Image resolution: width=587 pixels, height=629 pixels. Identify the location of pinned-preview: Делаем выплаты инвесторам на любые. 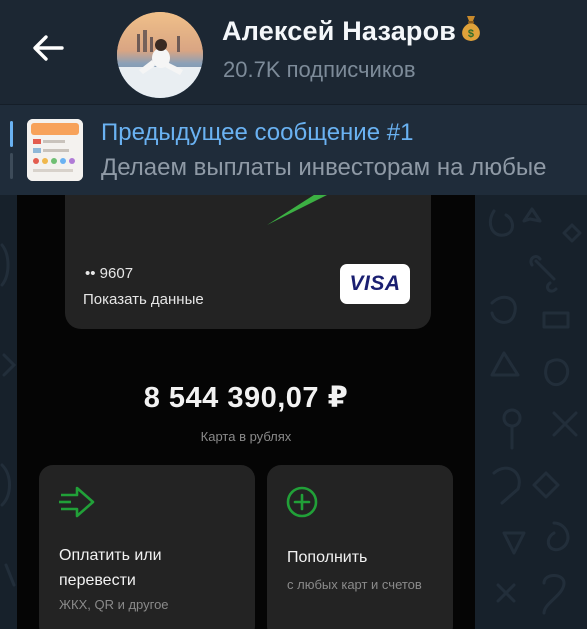
(324, 167).